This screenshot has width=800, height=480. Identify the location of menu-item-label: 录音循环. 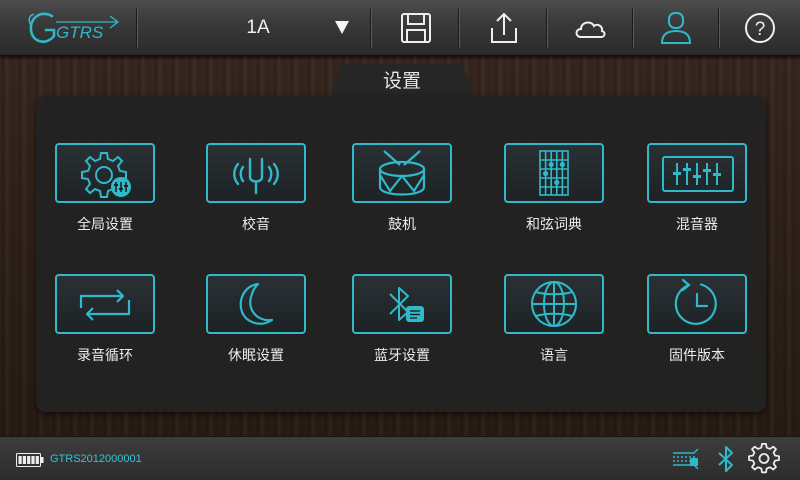
(105, 356).